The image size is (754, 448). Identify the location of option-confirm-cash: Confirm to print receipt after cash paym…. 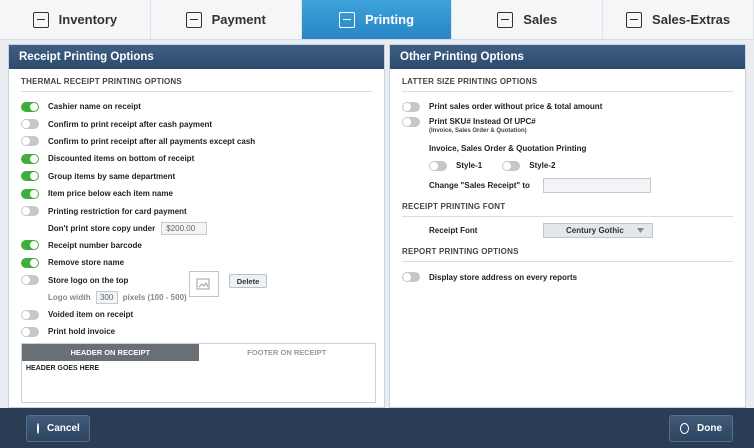
(196, 123).